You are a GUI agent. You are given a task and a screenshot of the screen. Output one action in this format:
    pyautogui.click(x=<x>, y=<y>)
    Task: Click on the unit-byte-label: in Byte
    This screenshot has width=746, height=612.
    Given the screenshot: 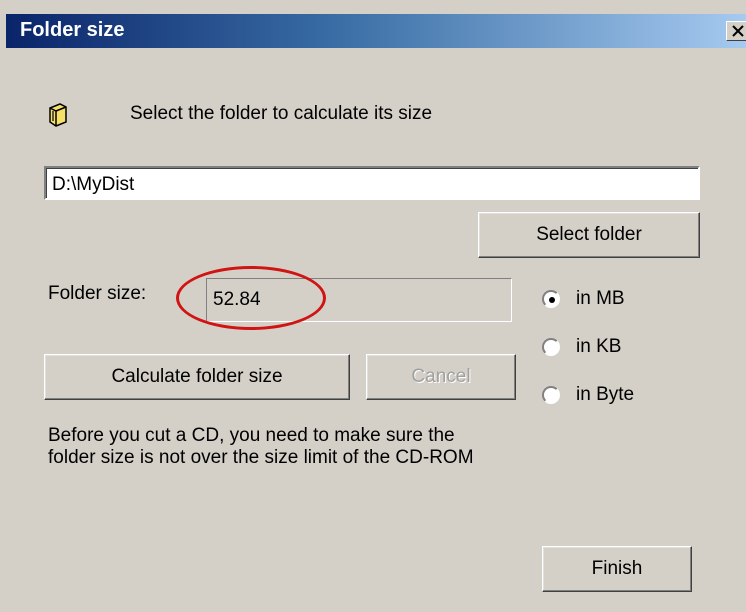 What is the action you would take?
    pyautogui.click(x=605, y=394)
    